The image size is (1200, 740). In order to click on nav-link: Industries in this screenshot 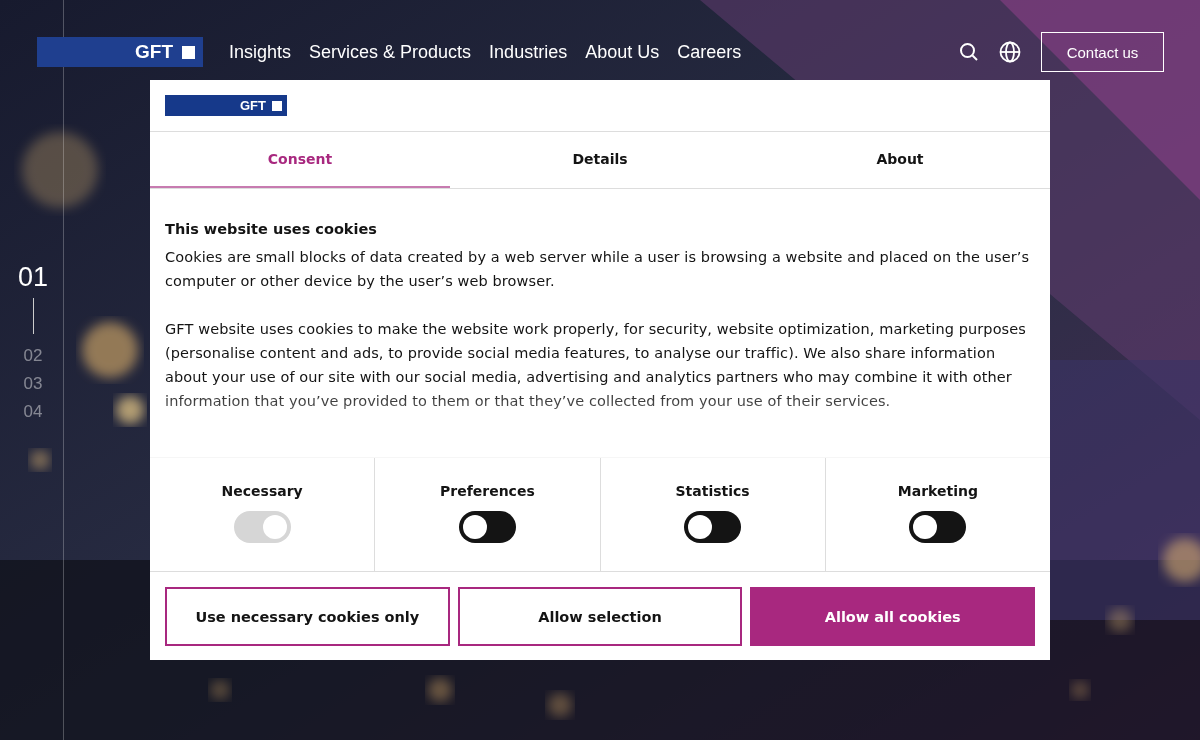, I will do `click(528, 52)`.